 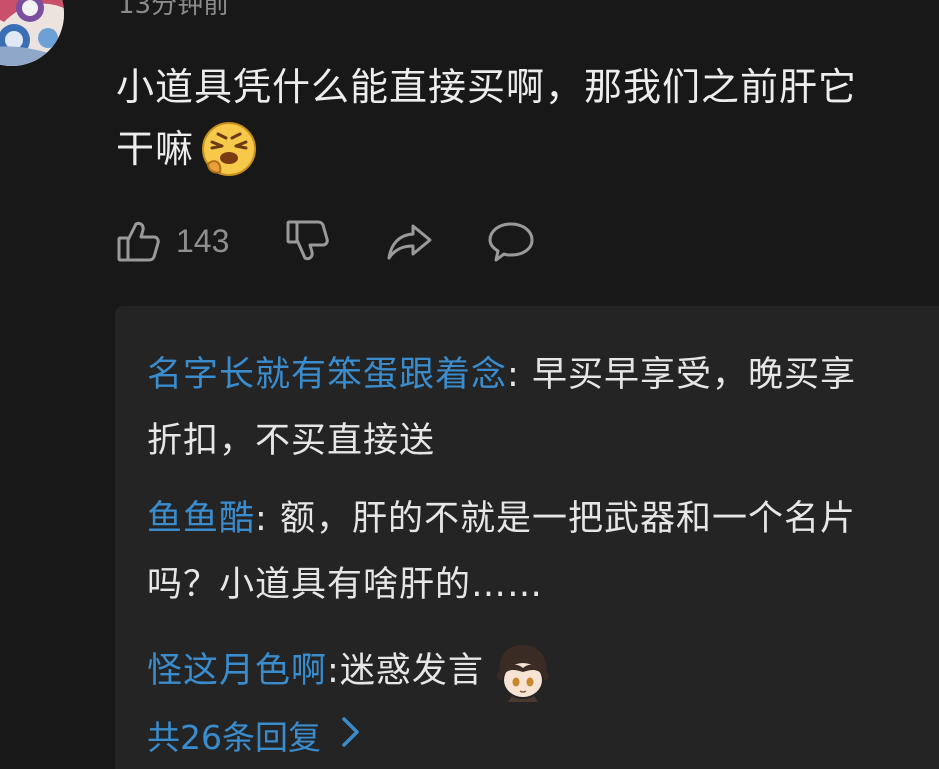 I want to click on more-replies-label: 共26条回复, so click(x=234, y=737).